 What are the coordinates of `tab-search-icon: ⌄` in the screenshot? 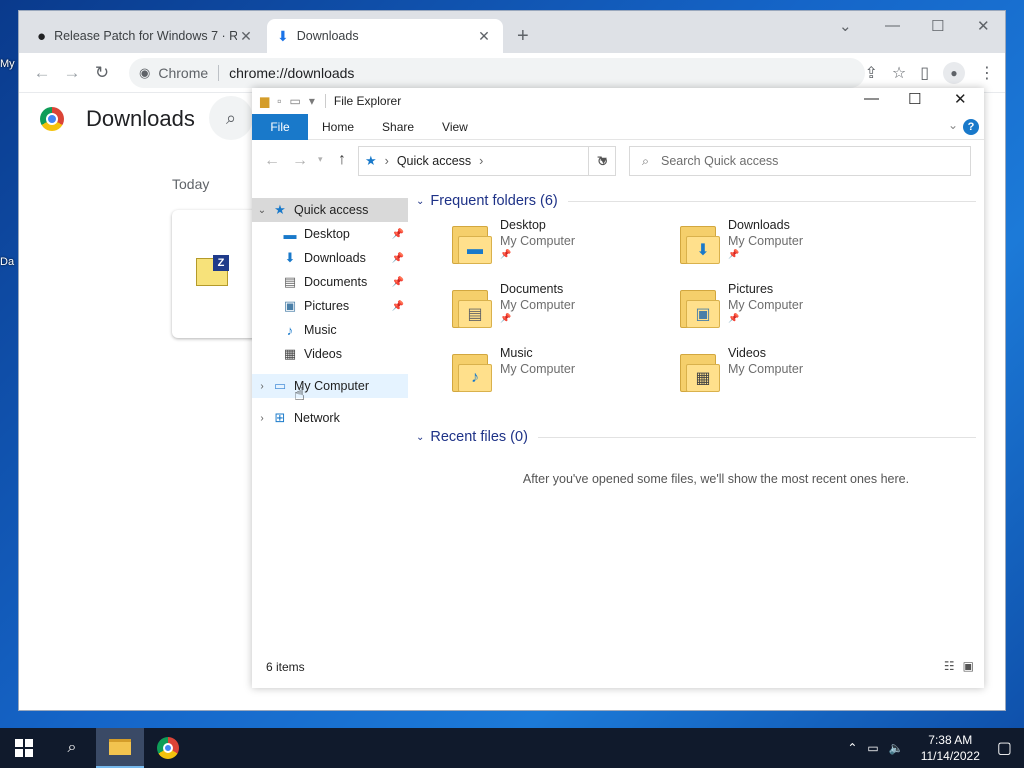 It's located at (845, 26).